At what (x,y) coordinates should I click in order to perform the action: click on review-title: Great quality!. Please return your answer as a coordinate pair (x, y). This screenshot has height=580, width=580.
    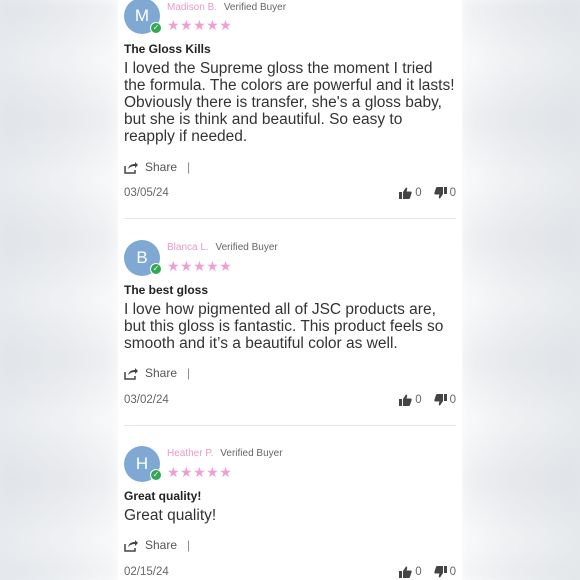
    Looking at the image, I should click on (163, 496).